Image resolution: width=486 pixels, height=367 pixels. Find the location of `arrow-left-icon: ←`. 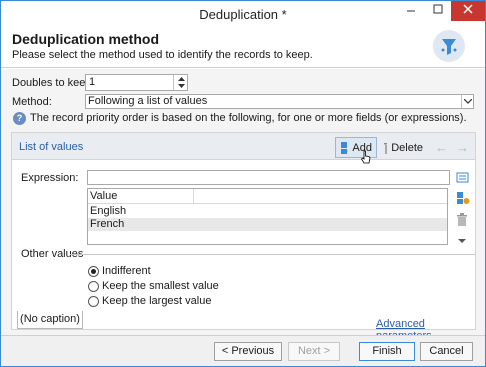

arrow-left-icon: ← is located at coordinates (441, 147).